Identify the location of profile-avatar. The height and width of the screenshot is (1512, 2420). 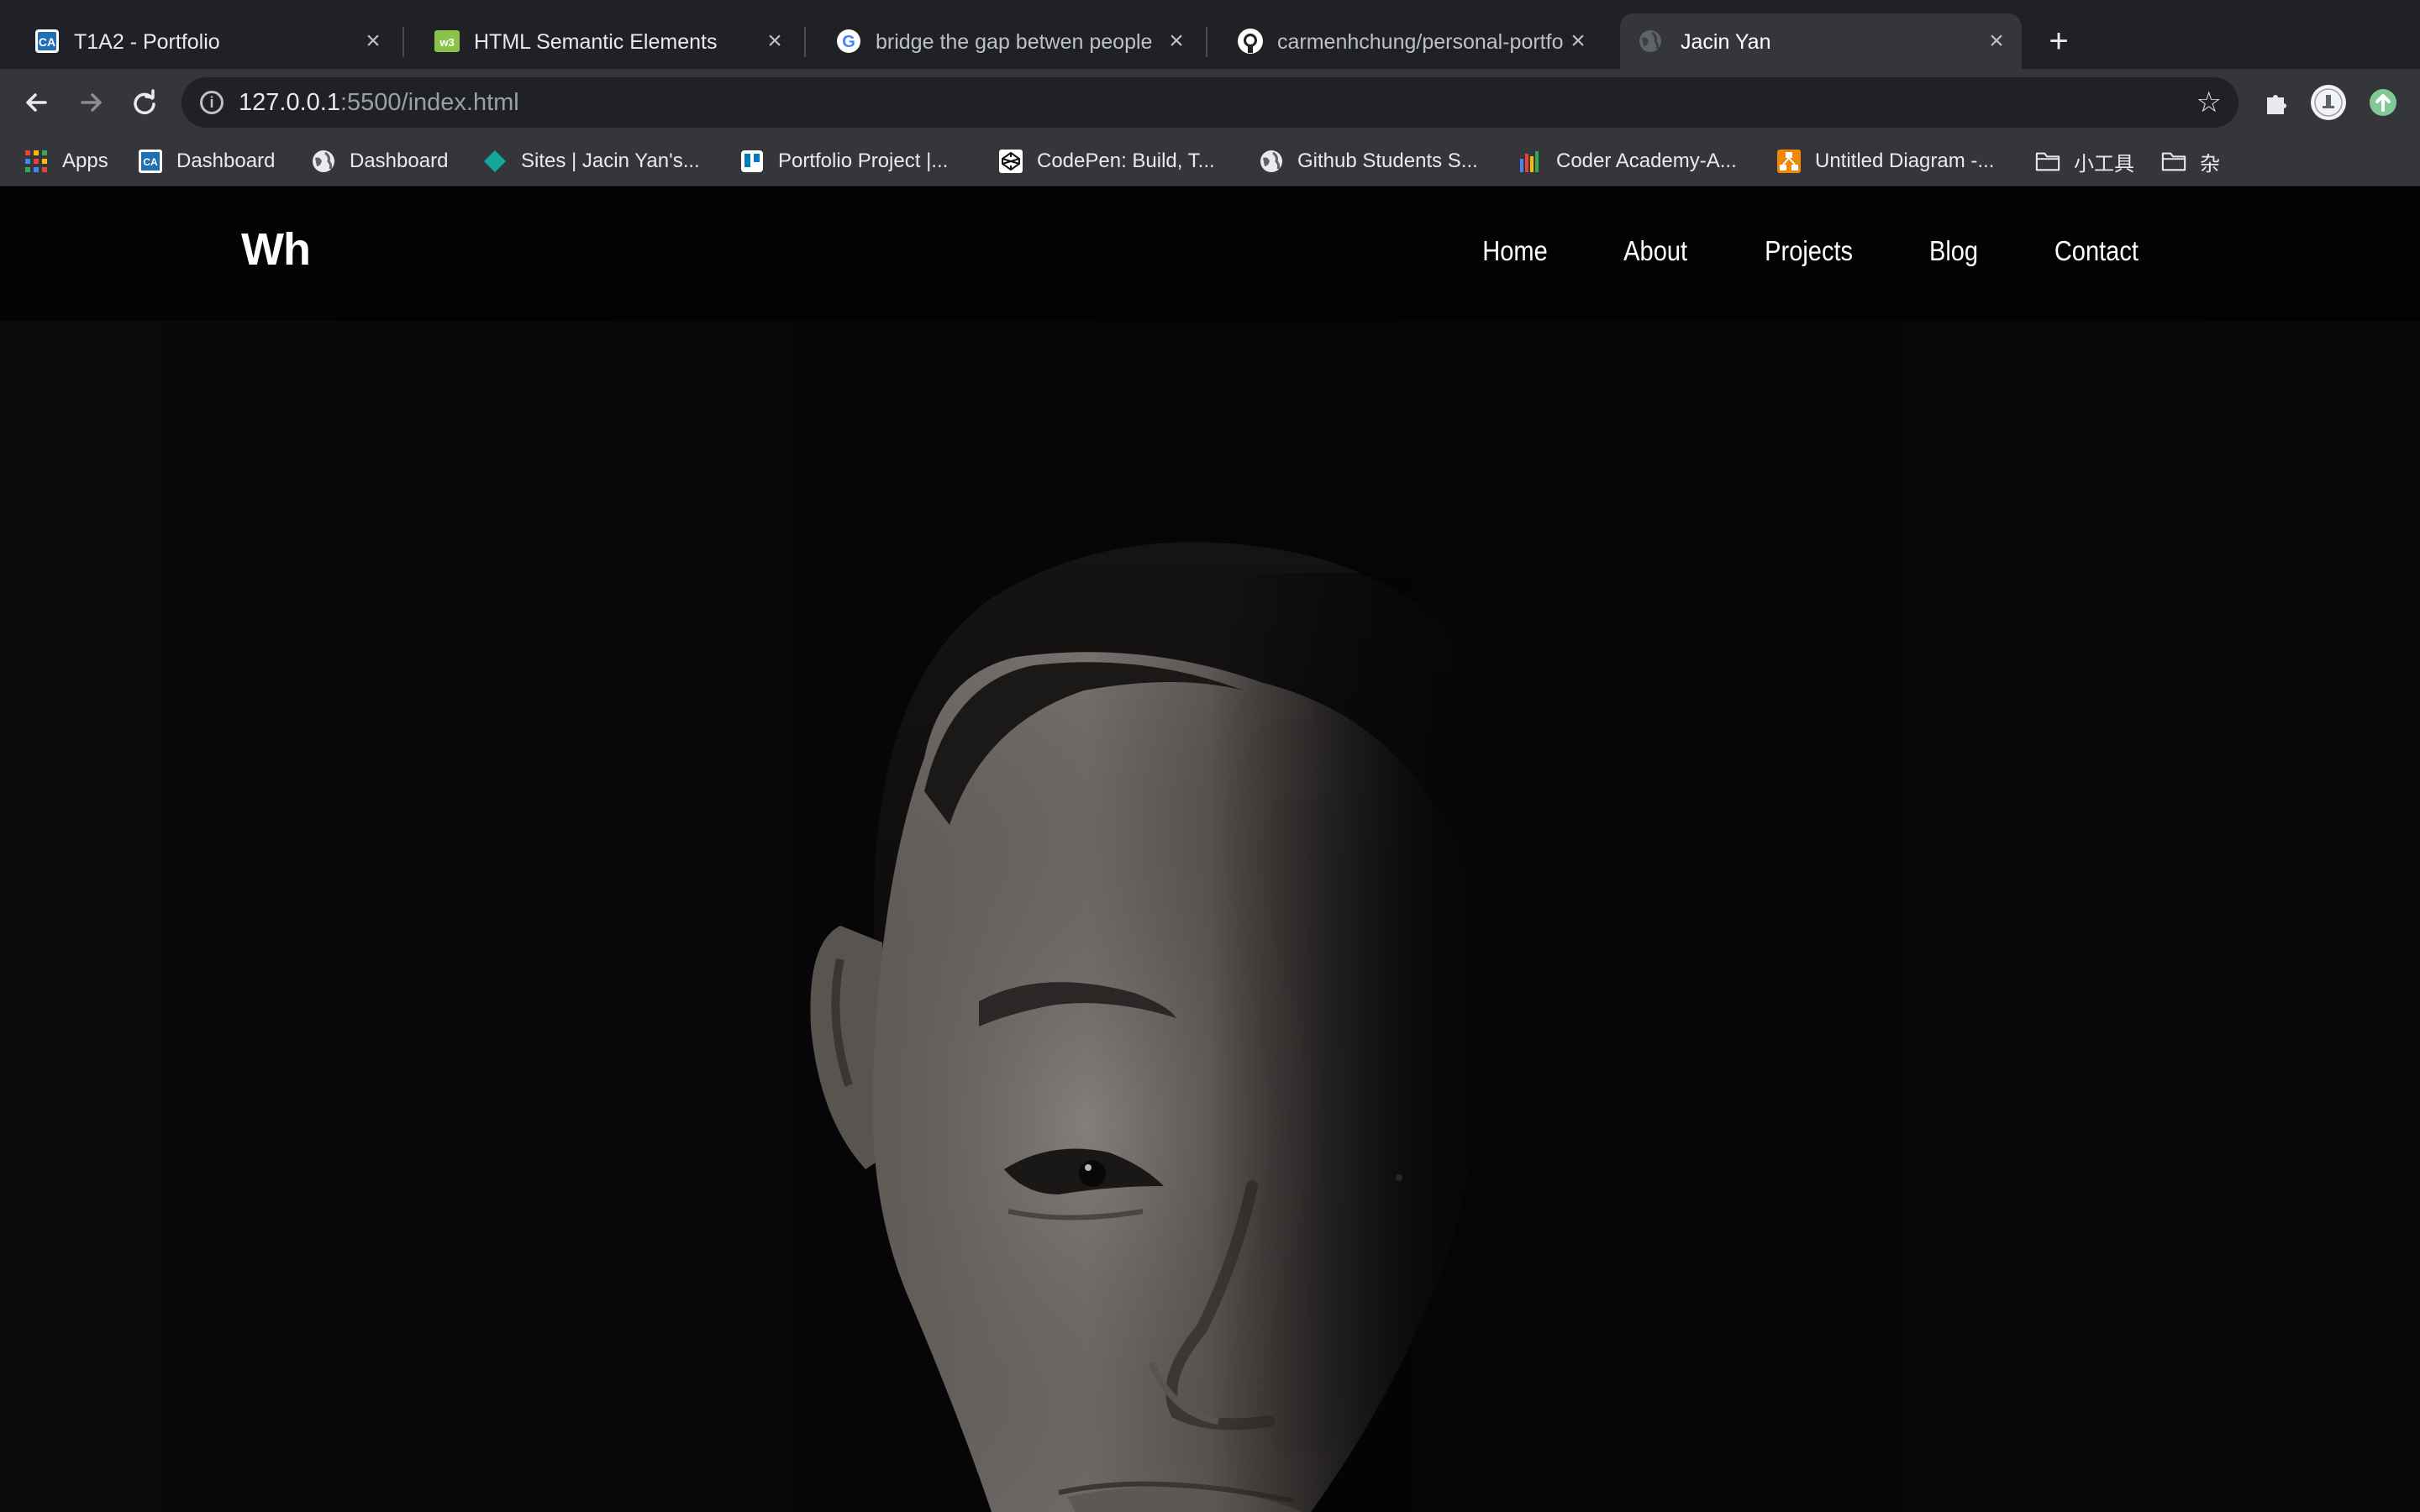
(2329, 102).